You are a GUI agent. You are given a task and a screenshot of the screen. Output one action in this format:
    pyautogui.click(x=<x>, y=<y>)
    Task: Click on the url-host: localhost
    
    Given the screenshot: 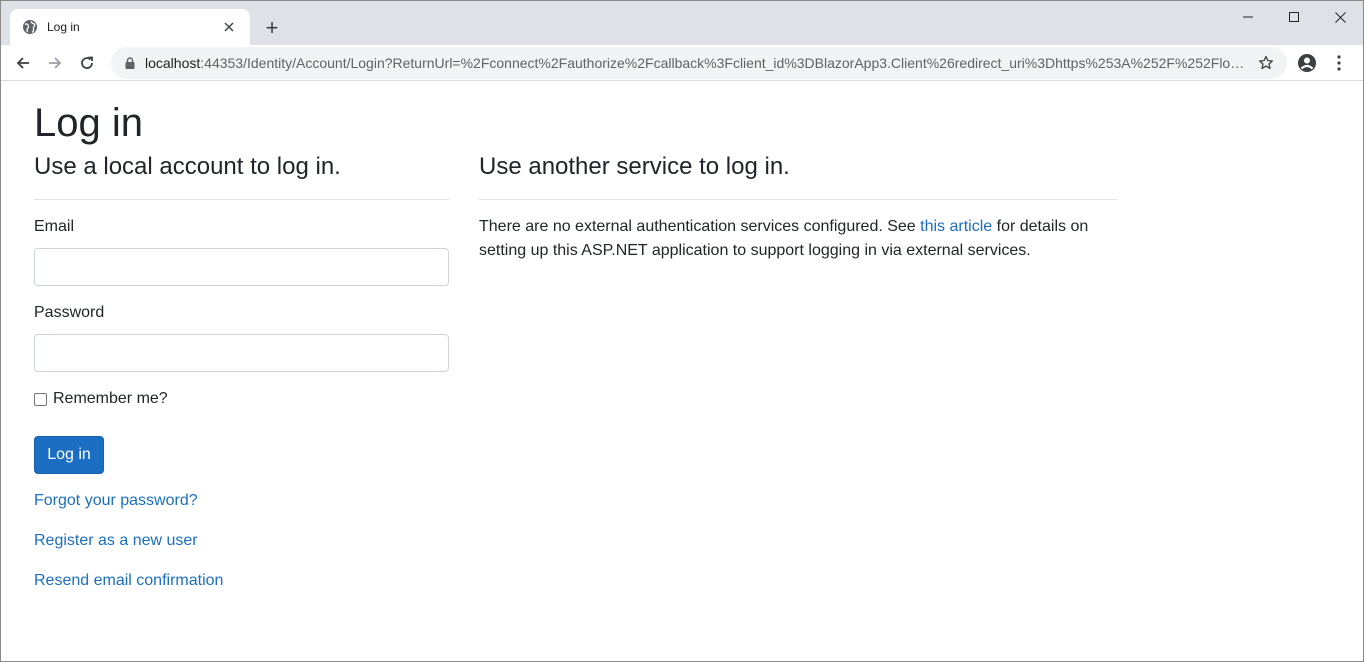 What is the action you would take?
    pyautogui.click(x=173, y=63)
    